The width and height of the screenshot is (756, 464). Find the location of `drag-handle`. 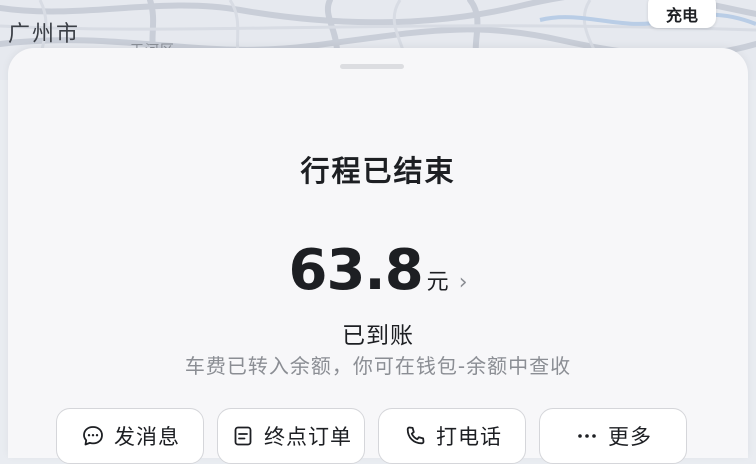

drag-handle is located at coordinates (372, 66).